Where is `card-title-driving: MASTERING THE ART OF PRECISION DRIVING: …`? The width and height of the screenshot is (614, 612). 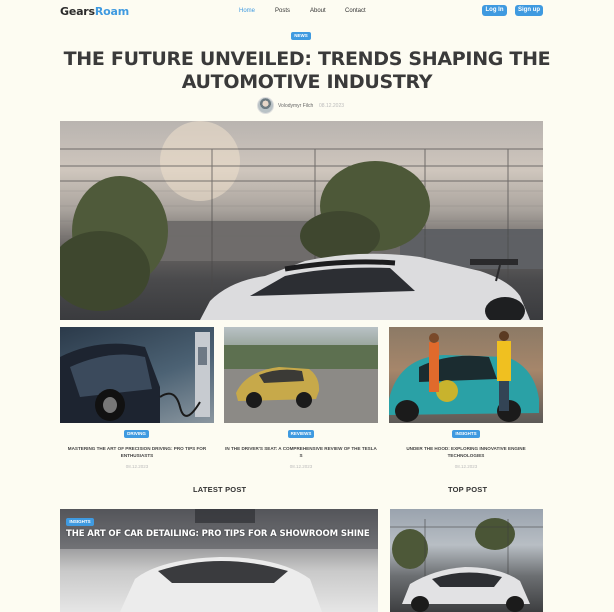
card-title-driving: MASTERING THE ART OF PRECISION DRIVING: … is located at coordinates (137, 452).